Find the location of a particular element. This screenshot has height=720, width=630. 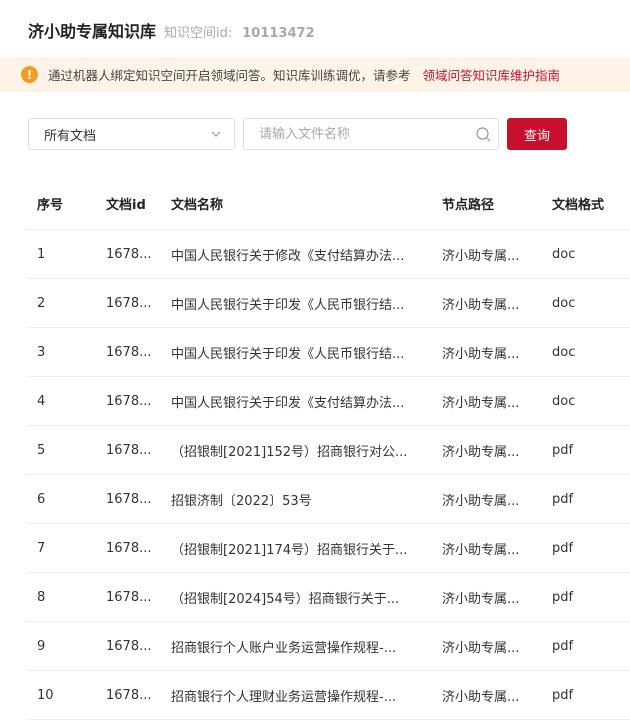

row-number-cell: 1 is located at coordinates (41, 254).